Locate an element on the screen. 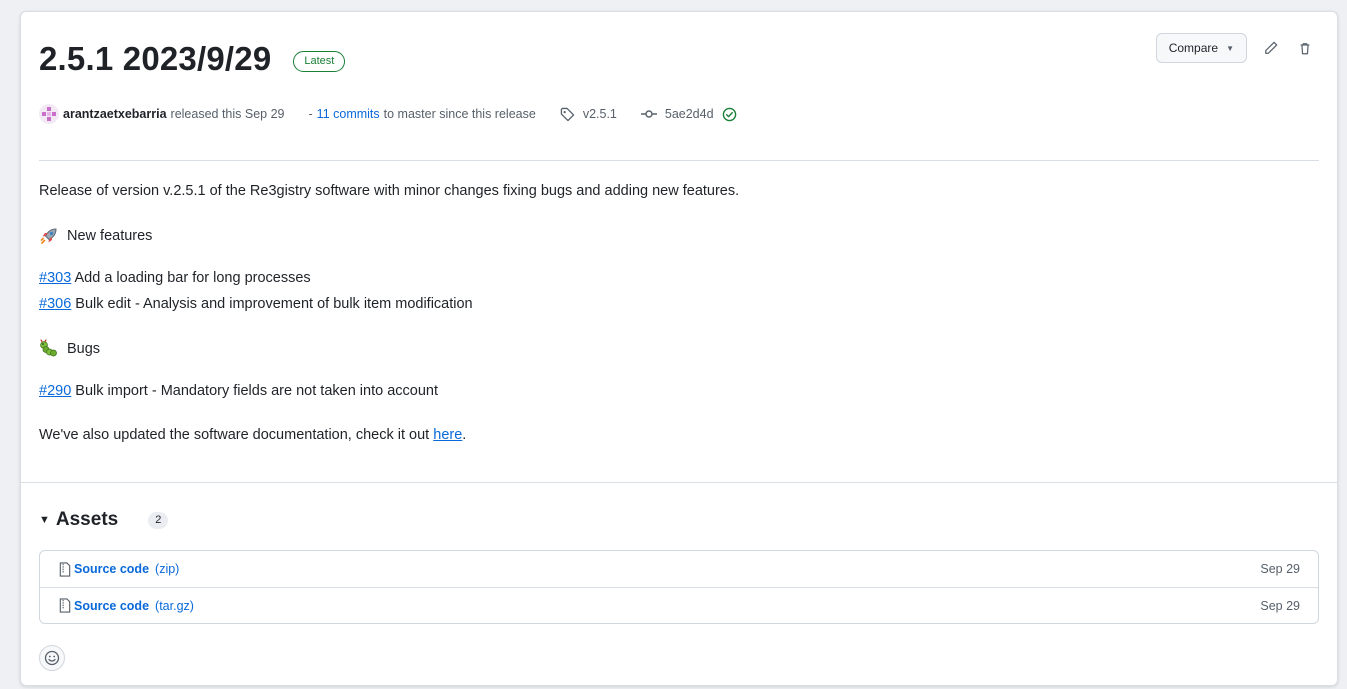 The height and width of the screenshot is (689, 1347). tag-link: v2.5.1 is located at coordinates (588, 114).